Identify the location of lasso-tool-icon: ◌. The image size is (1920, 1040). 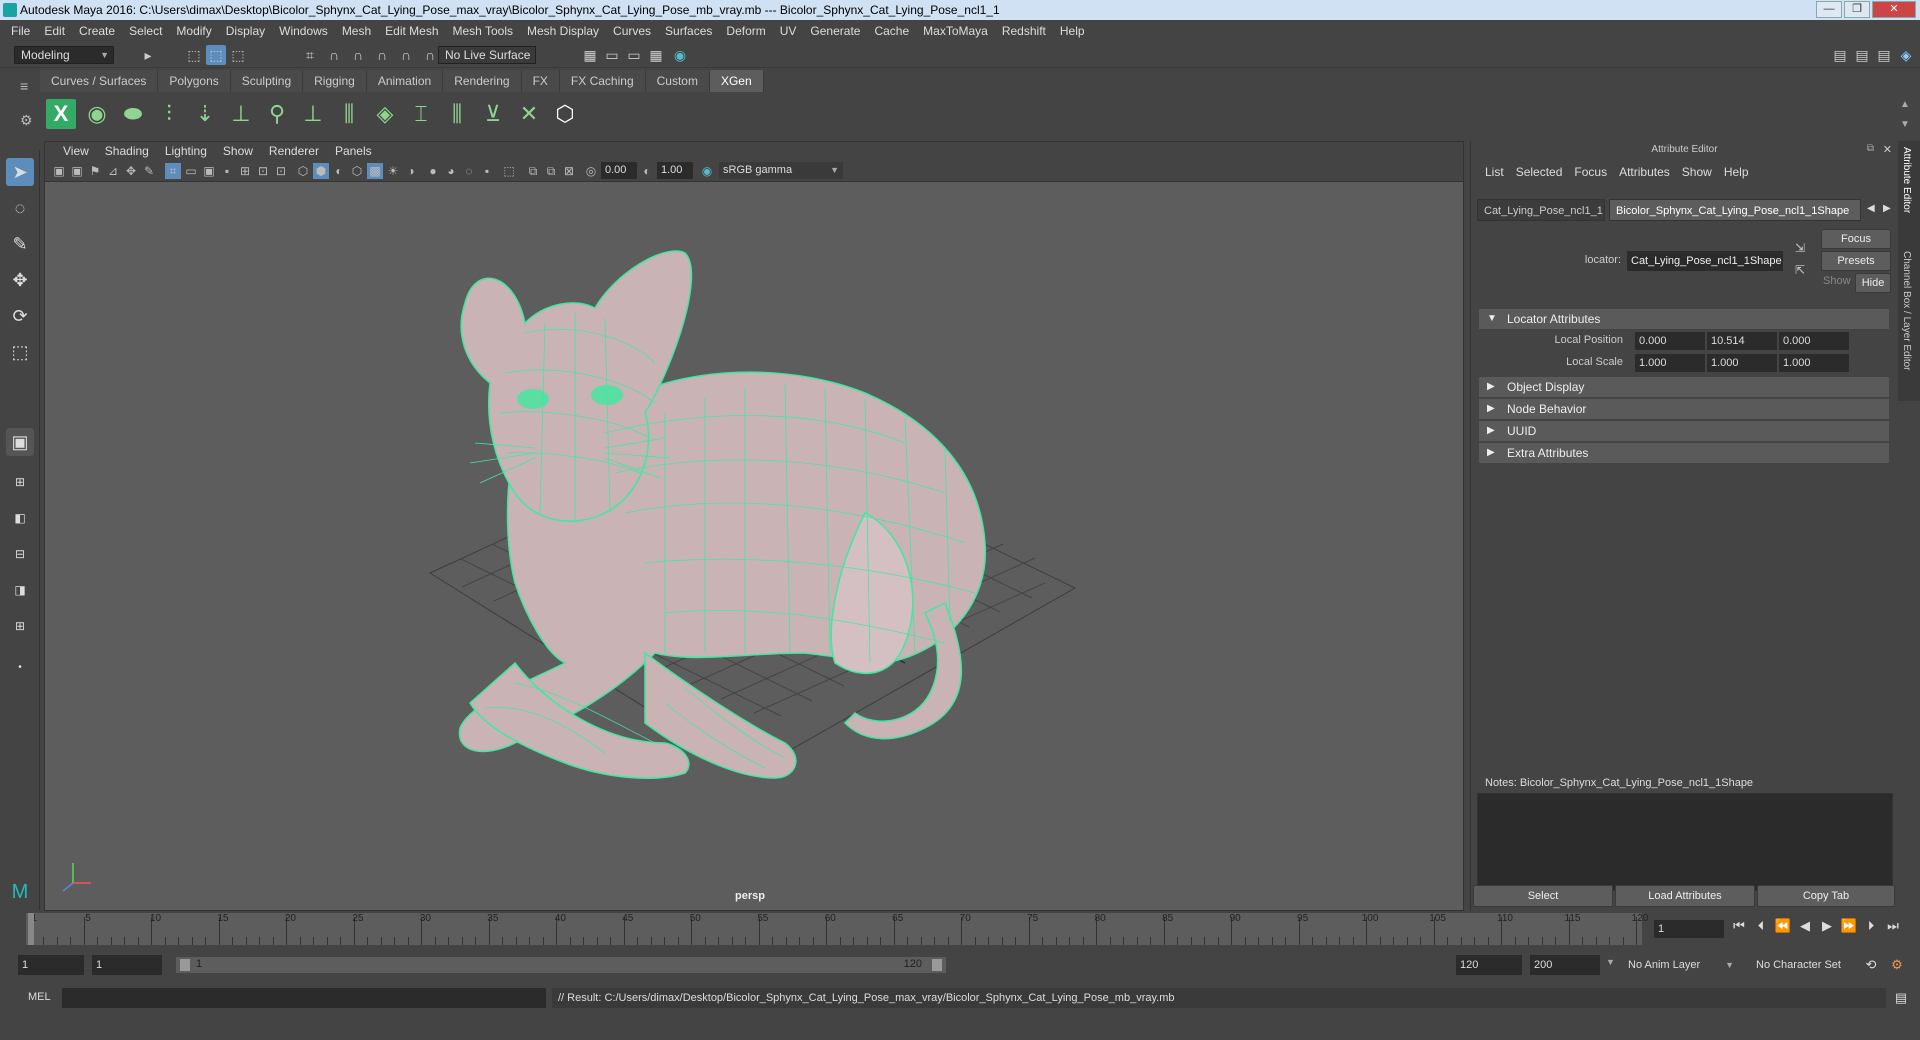
(20, 208).